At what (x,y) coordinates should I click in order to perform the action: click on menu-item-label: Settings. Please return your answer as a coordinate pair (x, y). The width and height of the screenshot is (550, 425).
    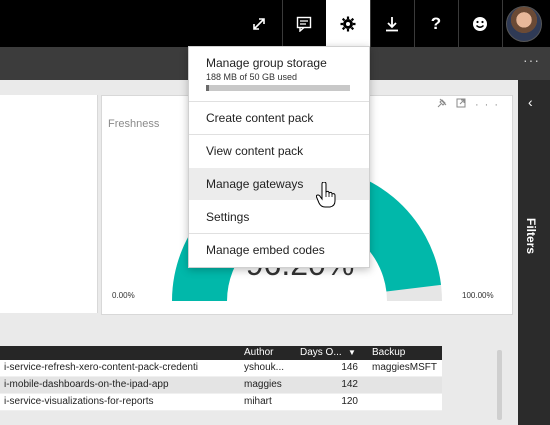
    Looking at the image, I should click on (228, 217).